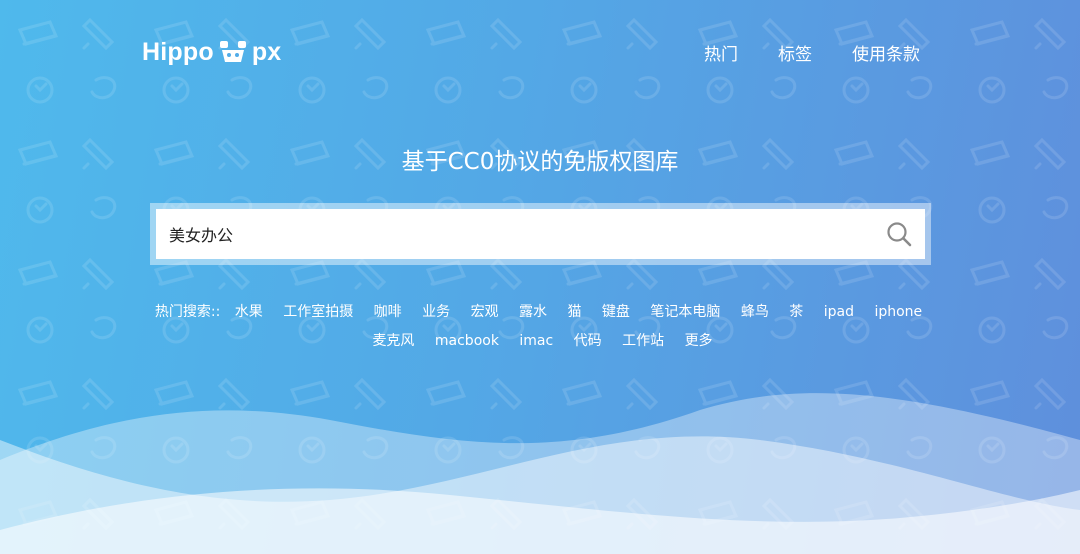 This screenshot has height=554, width=1080. What do you see at coordinates (574, 312) in the screenshot?
I see `hot-tag-cat: 猫` at bounding box center [574, 312].